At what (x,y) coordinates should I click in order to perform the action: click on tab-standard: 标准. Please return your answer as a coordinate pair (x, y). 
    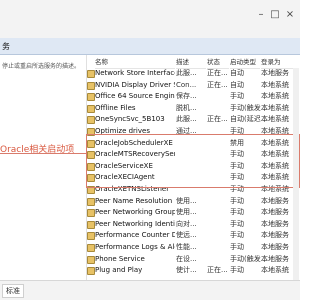
    Looking at the image, I should click on (13, 291).